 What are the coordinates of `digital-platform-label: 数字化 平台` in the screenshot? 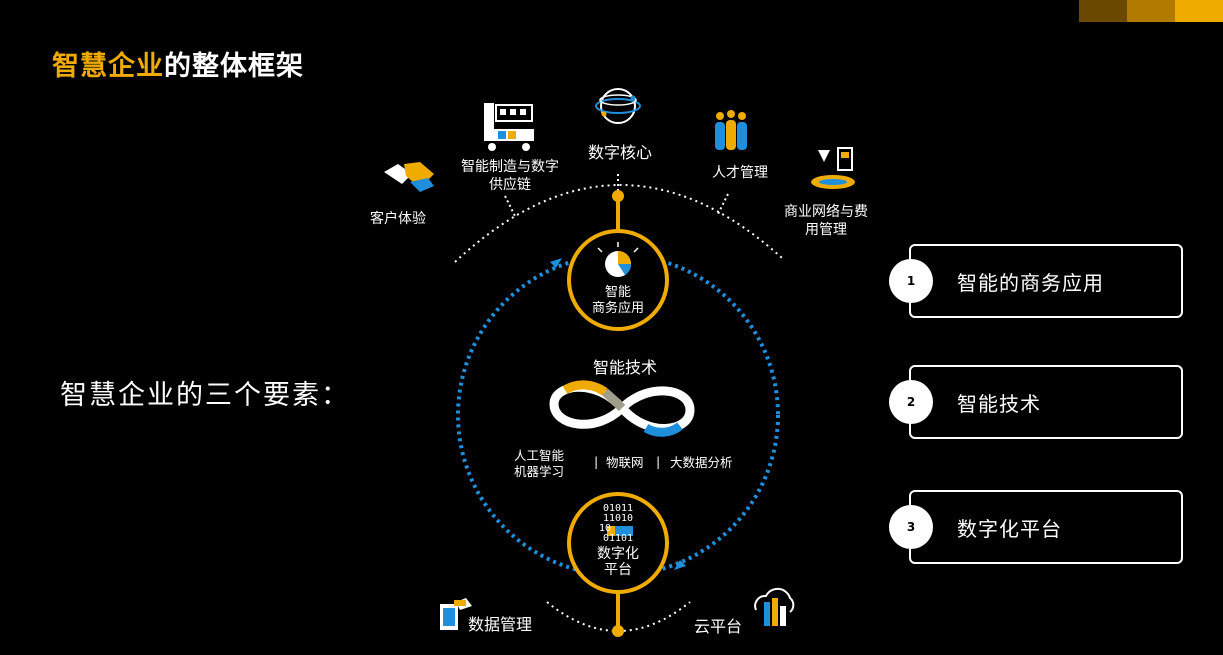 It's located at (618, 562).